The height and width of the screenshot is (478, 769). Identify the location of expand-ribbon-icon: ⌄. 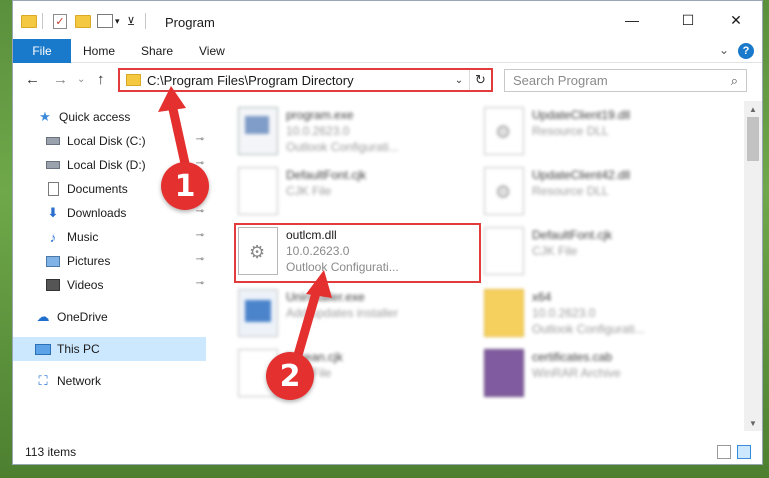
(724, 50).